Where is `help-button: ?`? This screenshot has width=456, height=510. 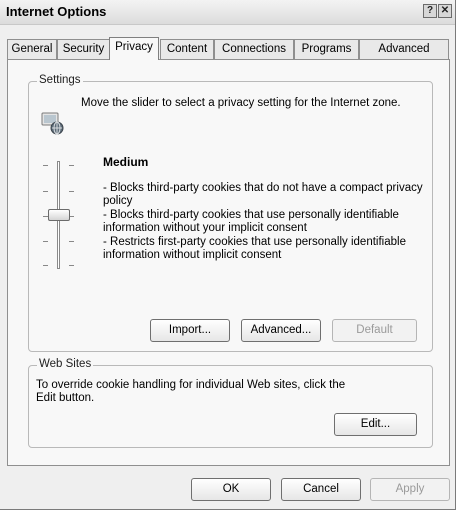 help-button: ? is located at coordinates (430, 11).